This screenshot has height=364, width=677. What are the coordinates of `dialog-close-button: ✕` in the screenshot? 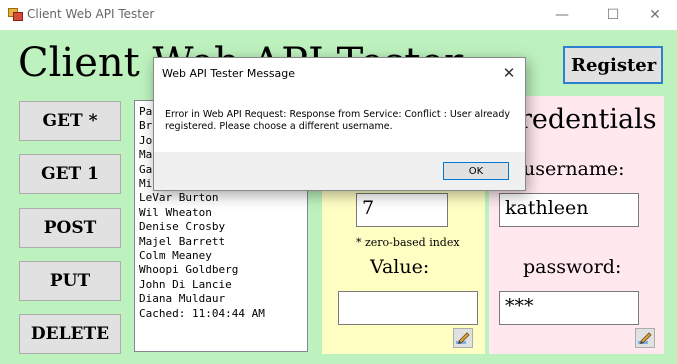 It's located at (509, 73).